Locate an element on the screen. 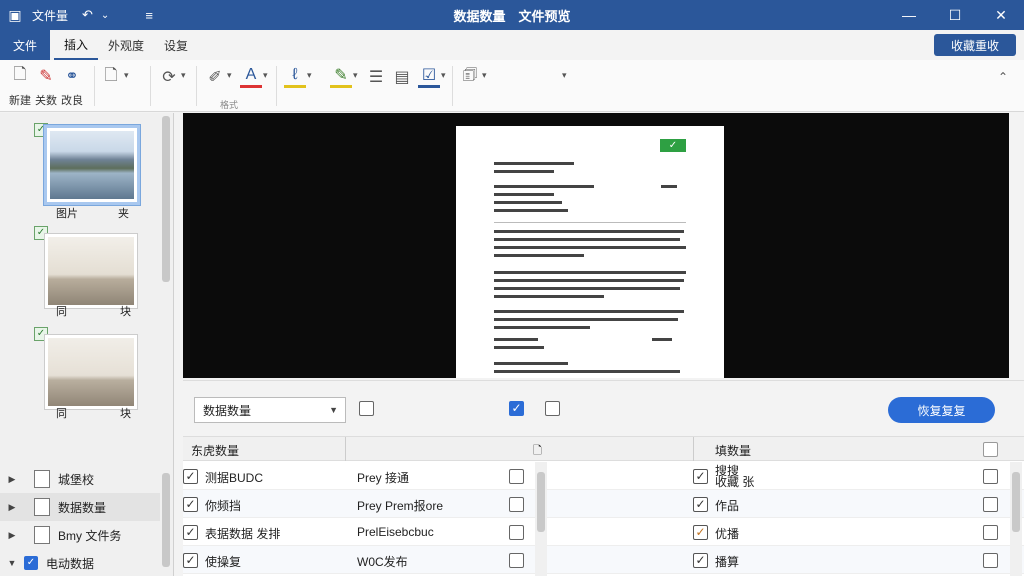  room-image is located at coordinates (91, 271).